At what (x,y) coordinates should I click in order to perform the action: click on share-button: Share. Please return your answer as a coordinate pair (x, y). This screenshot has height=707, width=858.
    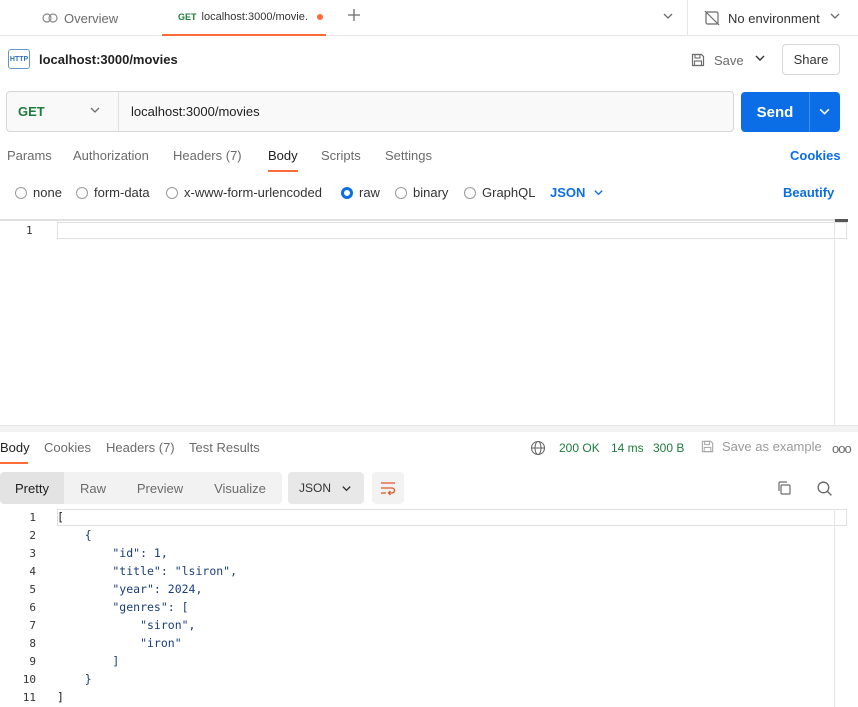
    Looking at the image, I should click on (811, 59).